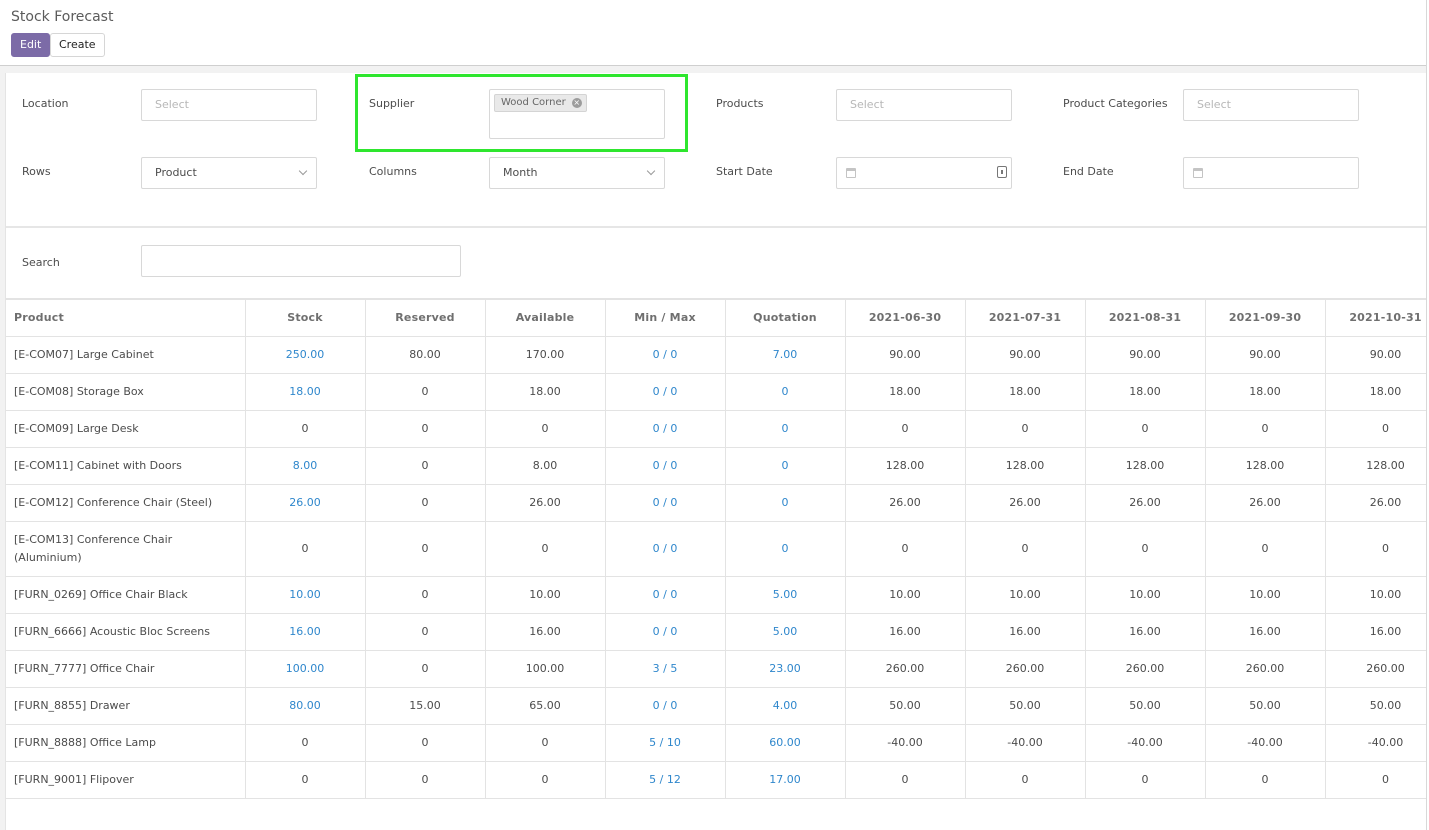 This screenshot has width=1429, height=830. I want to click on column-header: Stock, so click(305, 318).